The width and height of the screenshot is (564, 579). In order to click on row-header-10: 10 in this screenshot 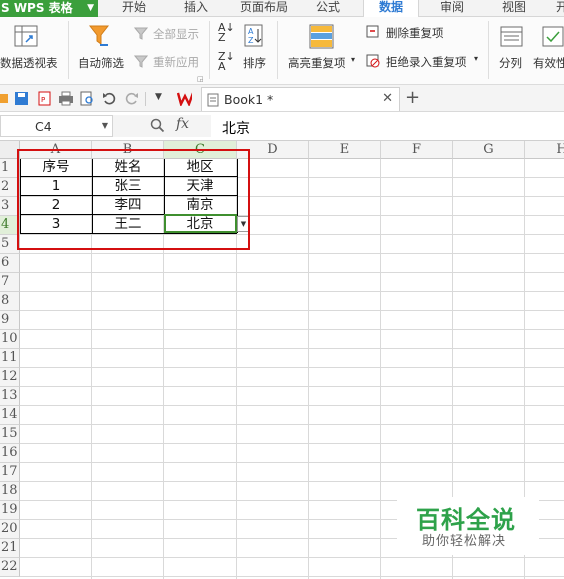, I will do `click(10, 339)`.